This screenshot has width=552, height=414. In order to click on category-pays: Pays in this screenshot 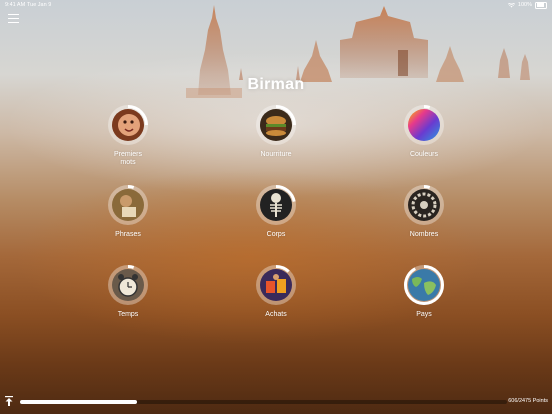, I will do `click(424, 292)`.